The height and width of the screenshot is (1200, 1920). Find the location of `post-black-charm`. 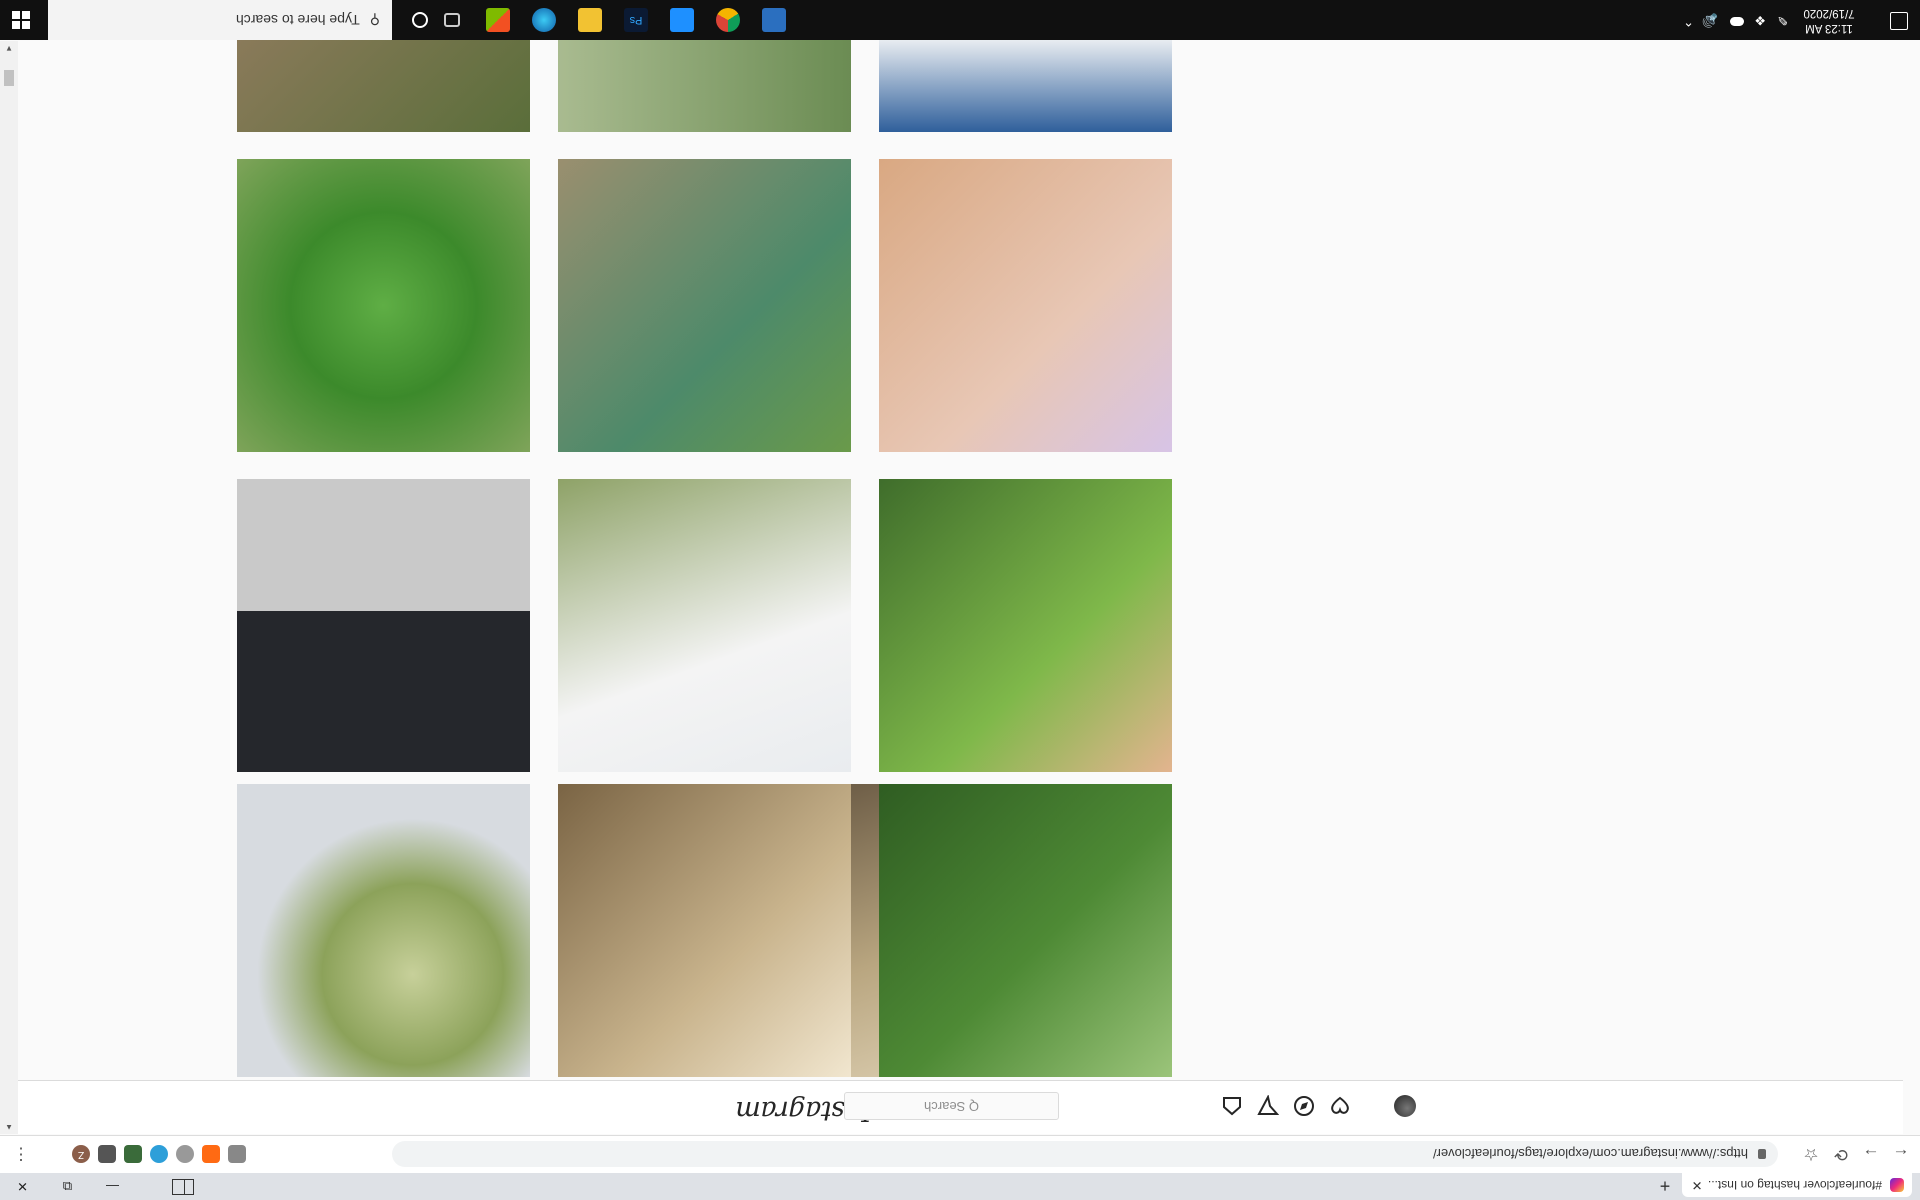

post-black-charm is located at coordinates (383, 625).